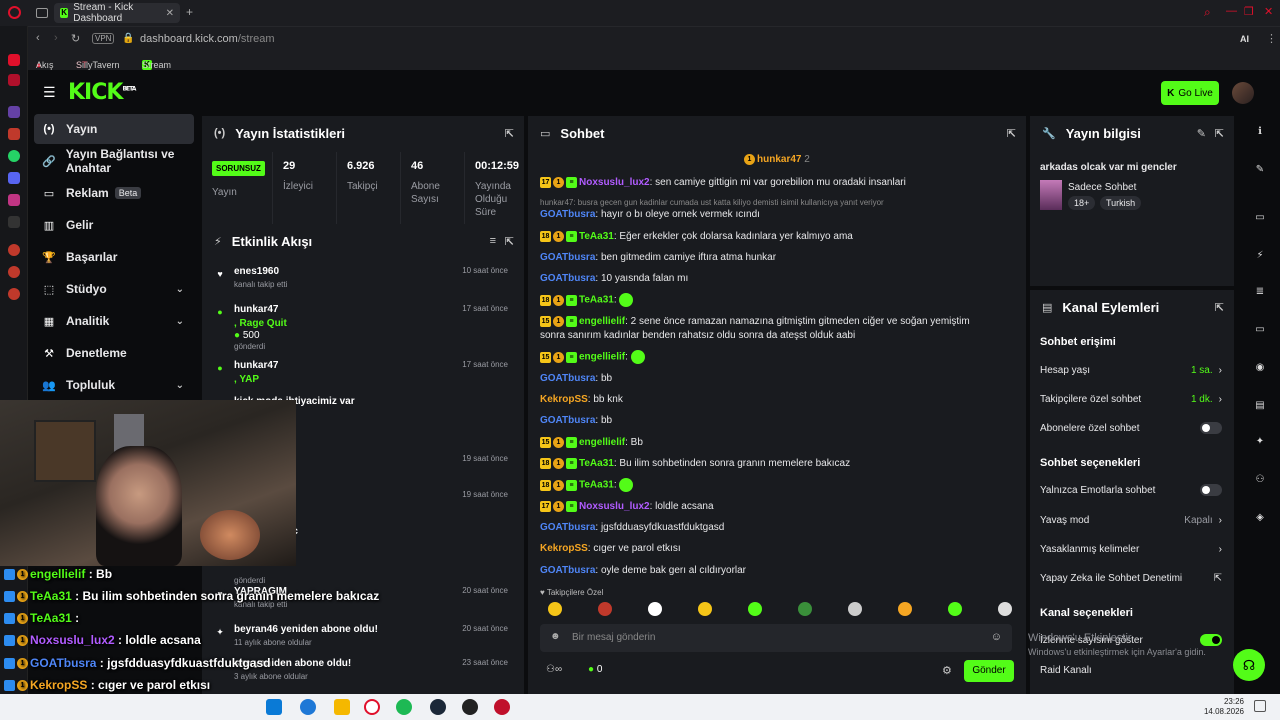 The height and width of the screenshot is (720, 1280). What do you see at coordinates (114, 161) in the screenshot?
I see `sidebar-item-1: 🔗 Yayın Bağlantısı ve Anahtar` at bounding box center [114, 161].